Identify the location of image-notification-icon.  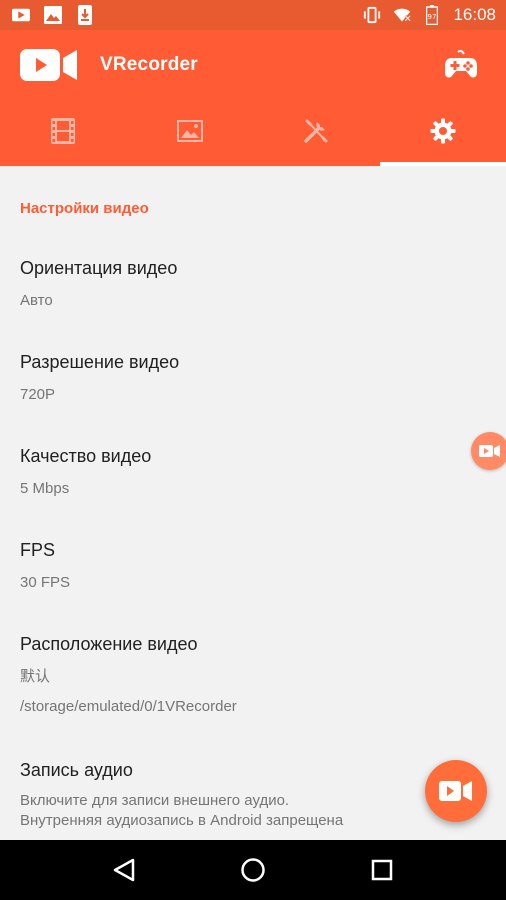
(53, 15).